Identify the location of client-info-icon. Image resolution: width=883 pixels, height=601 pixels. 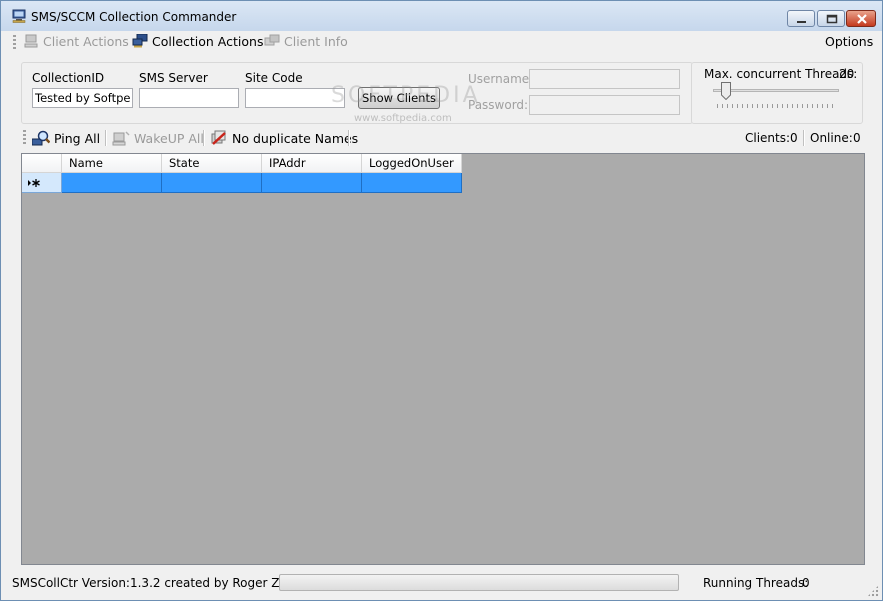
(272, 40).